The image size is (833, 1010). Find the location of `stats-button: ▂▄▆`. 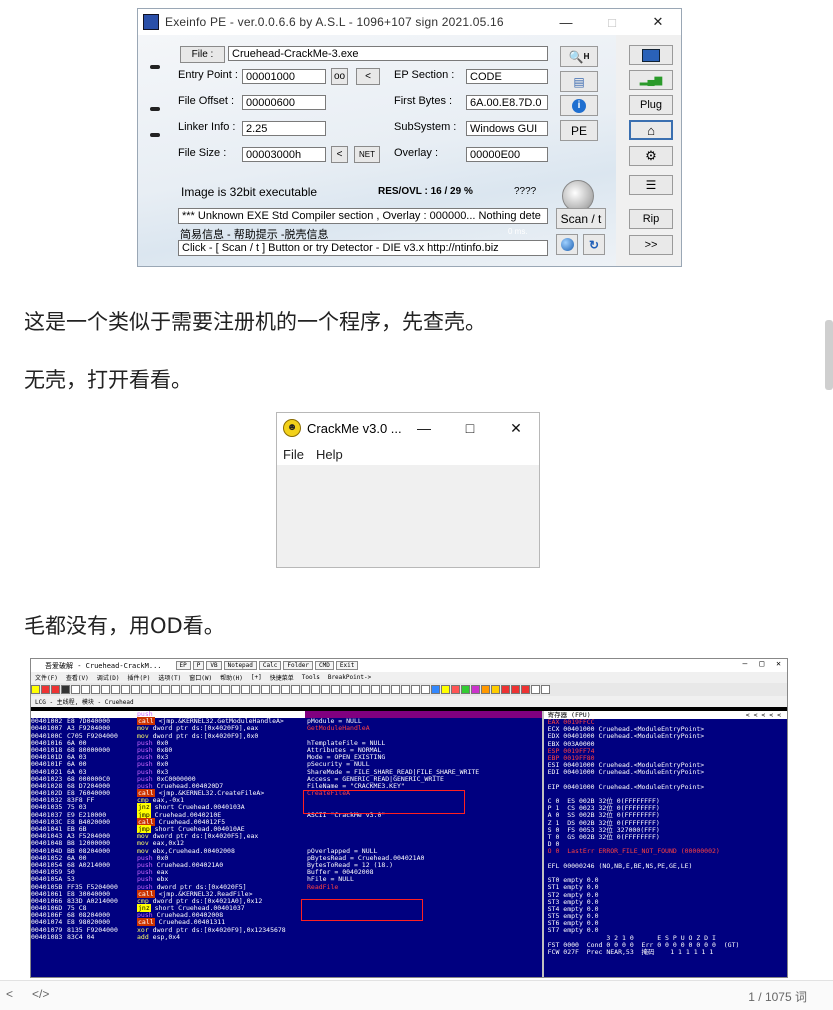

stats-button: ▂▄▆ is located at coordinates (651, 80).